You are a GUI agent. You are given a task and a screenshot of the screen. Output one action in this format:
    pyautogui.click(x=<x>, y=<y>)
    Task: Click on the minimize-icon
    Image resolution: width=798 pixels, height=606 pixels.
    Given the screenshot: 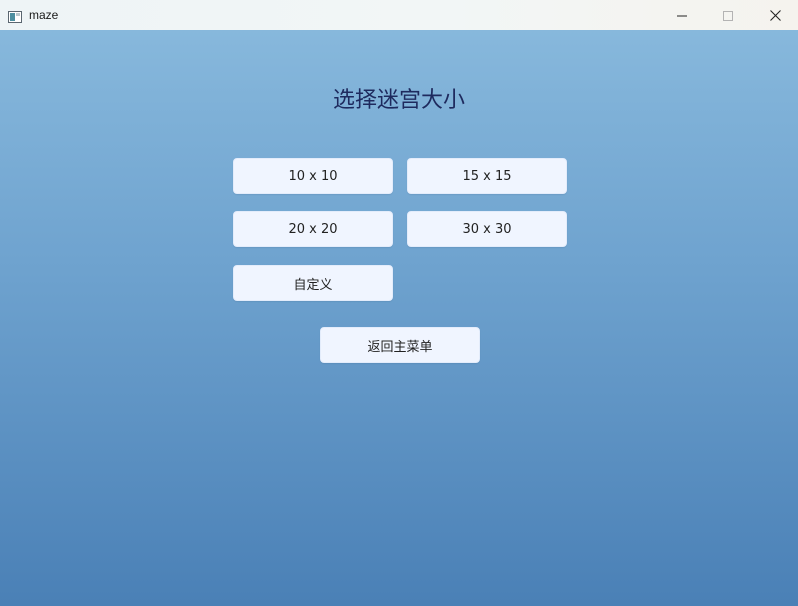 What is the action you would take?
    pyautogui.click(x=682, y=15)
    